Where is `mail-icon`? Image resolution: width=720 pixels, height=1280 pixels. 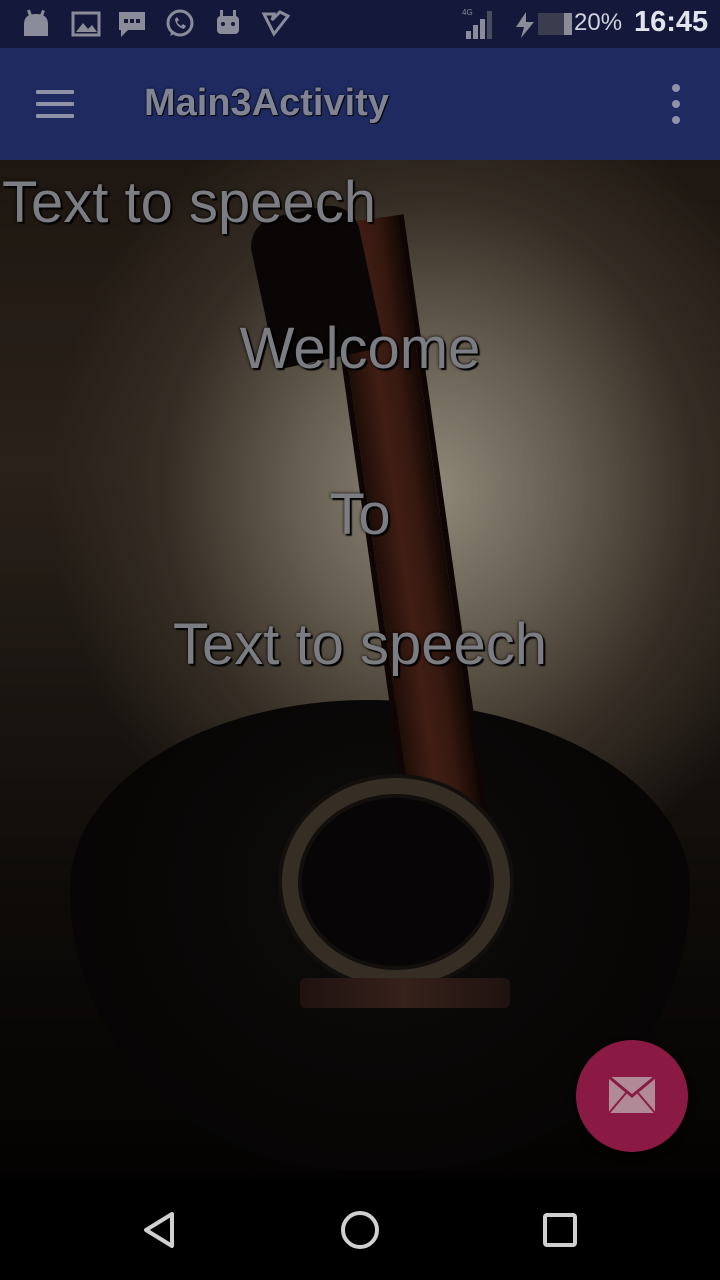 mail-icon is located at coordinates (632, 1095).